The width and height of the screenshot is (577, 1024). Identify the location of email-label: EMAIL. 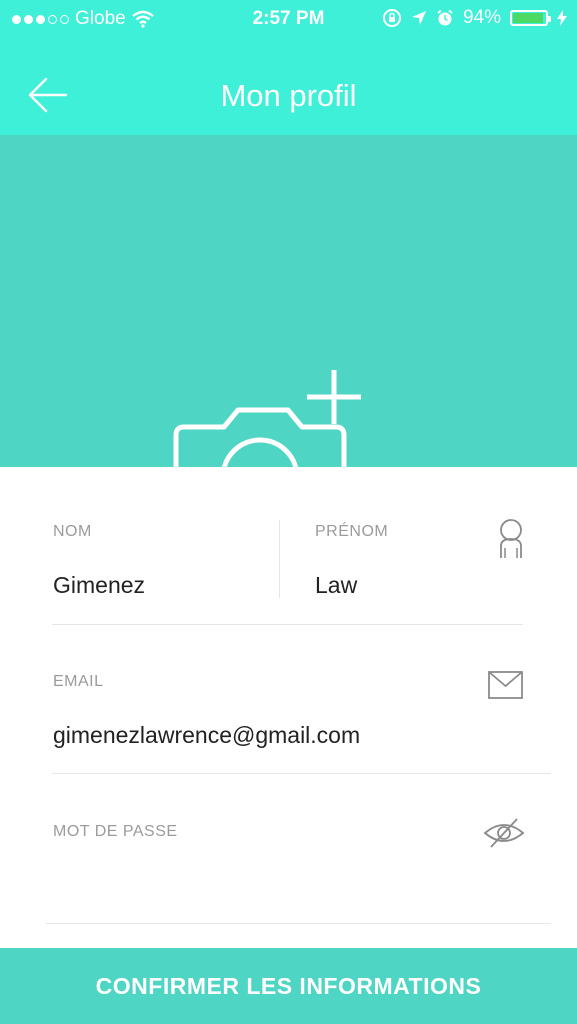
(78, 681).